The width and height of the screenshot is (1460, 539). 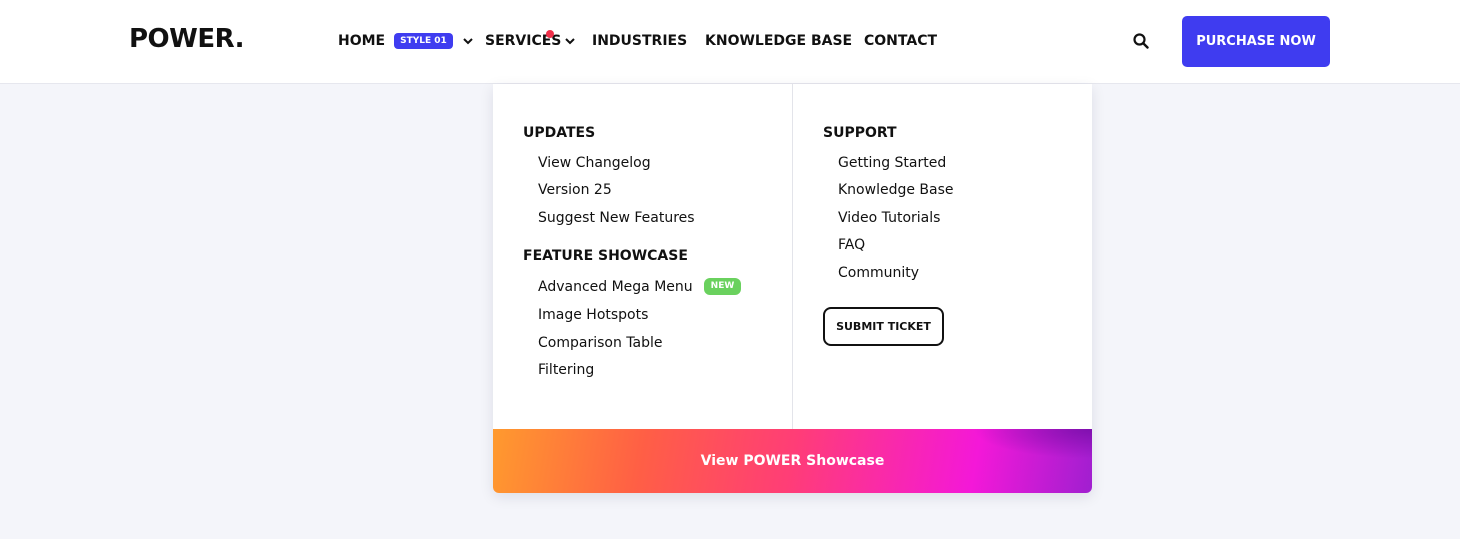 I want to click on view-showcase-banner: View POWER Showcase, so click(x=792, y=461).